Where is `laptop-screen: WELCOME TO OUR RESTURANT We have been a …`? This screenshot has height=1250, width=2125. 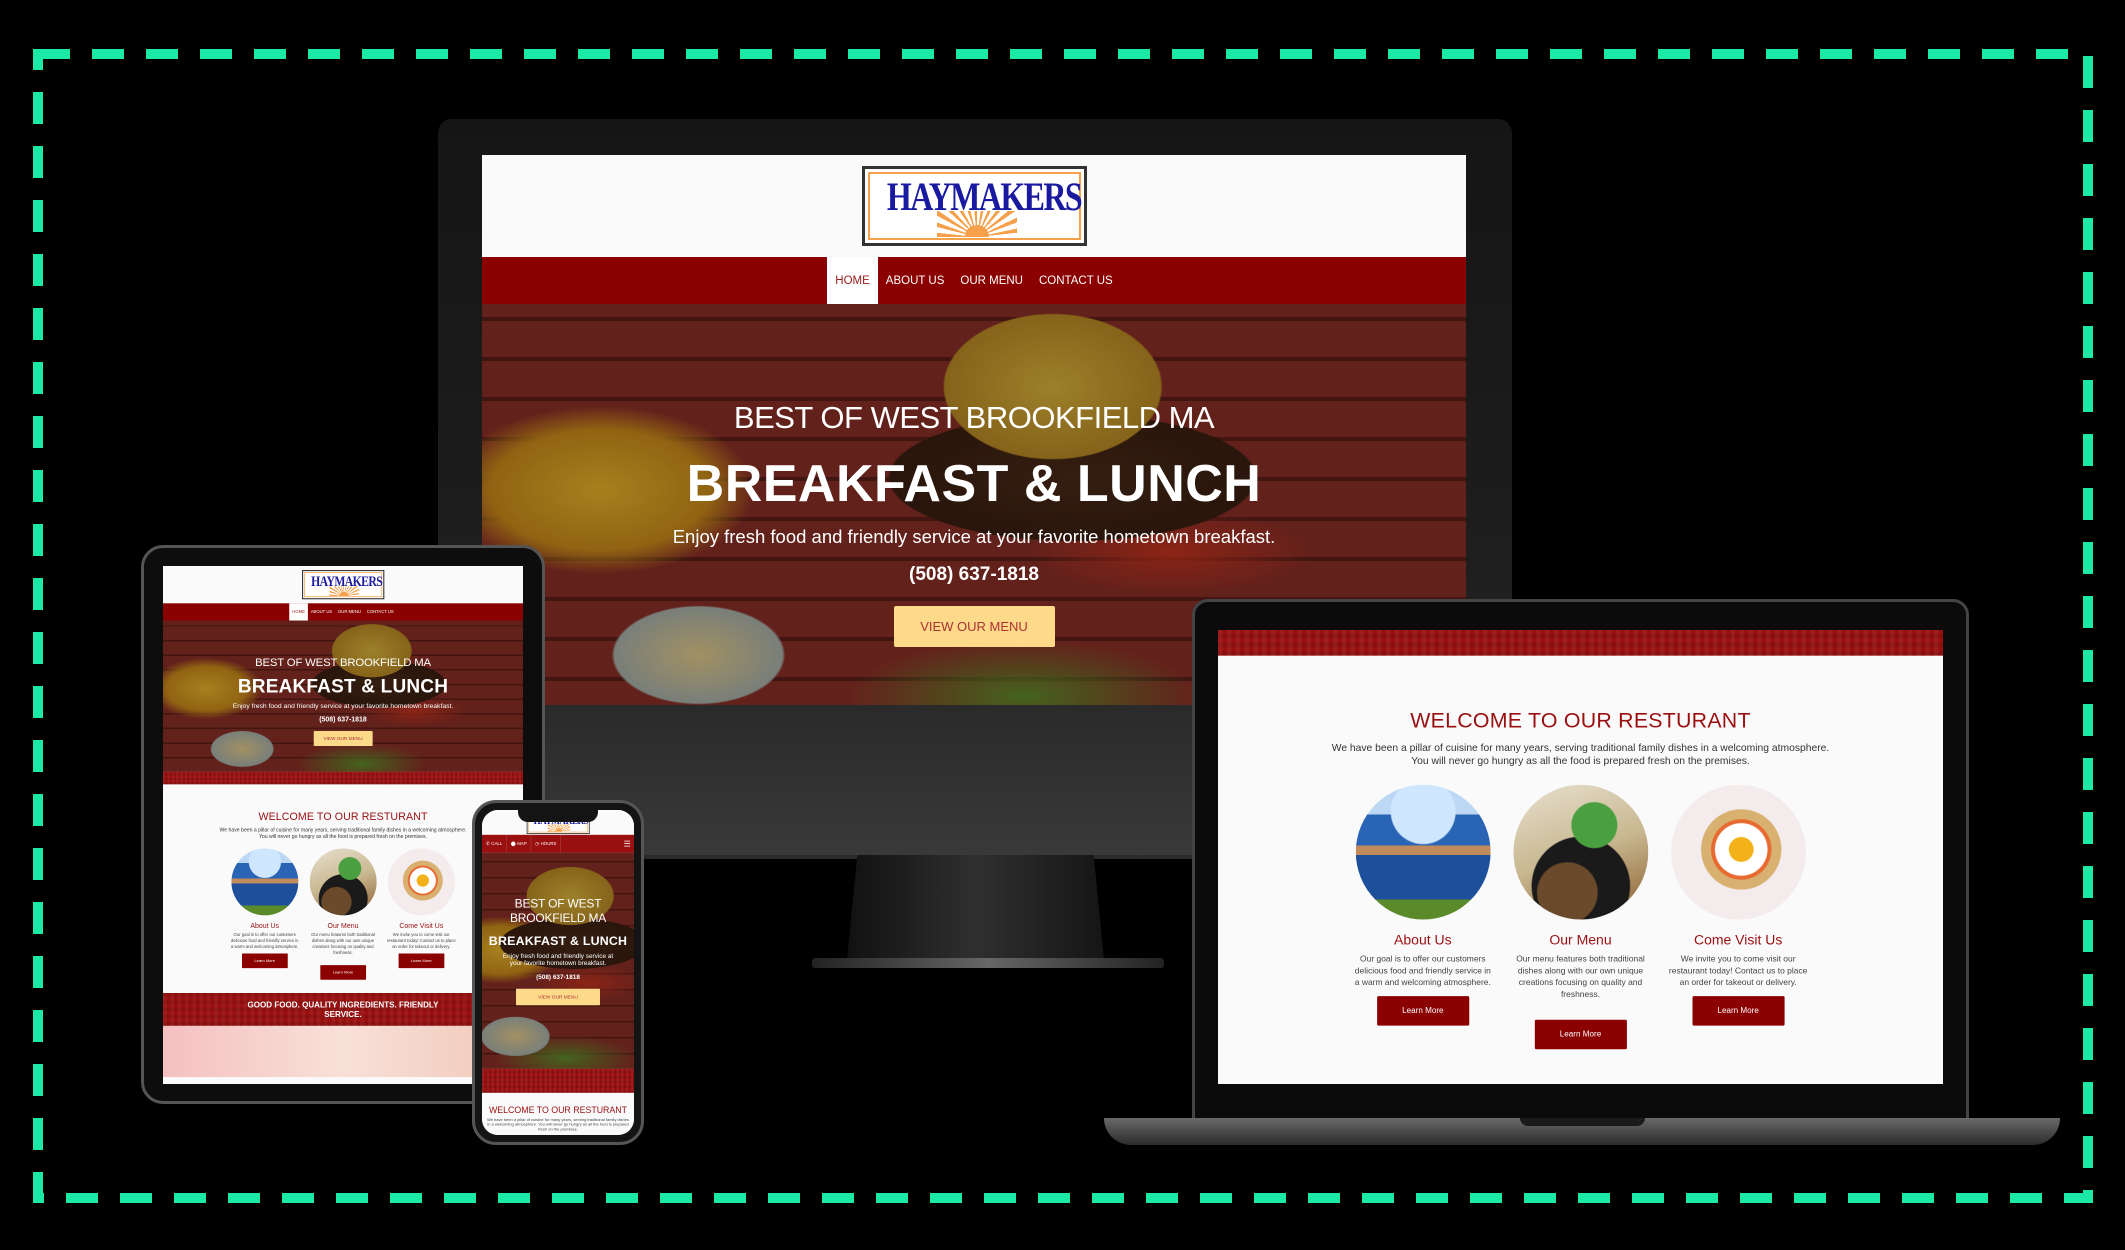
laptop-screen: WELCOME TO OUR RESTURANT We have been a … is located at coordinates (1580, 857).